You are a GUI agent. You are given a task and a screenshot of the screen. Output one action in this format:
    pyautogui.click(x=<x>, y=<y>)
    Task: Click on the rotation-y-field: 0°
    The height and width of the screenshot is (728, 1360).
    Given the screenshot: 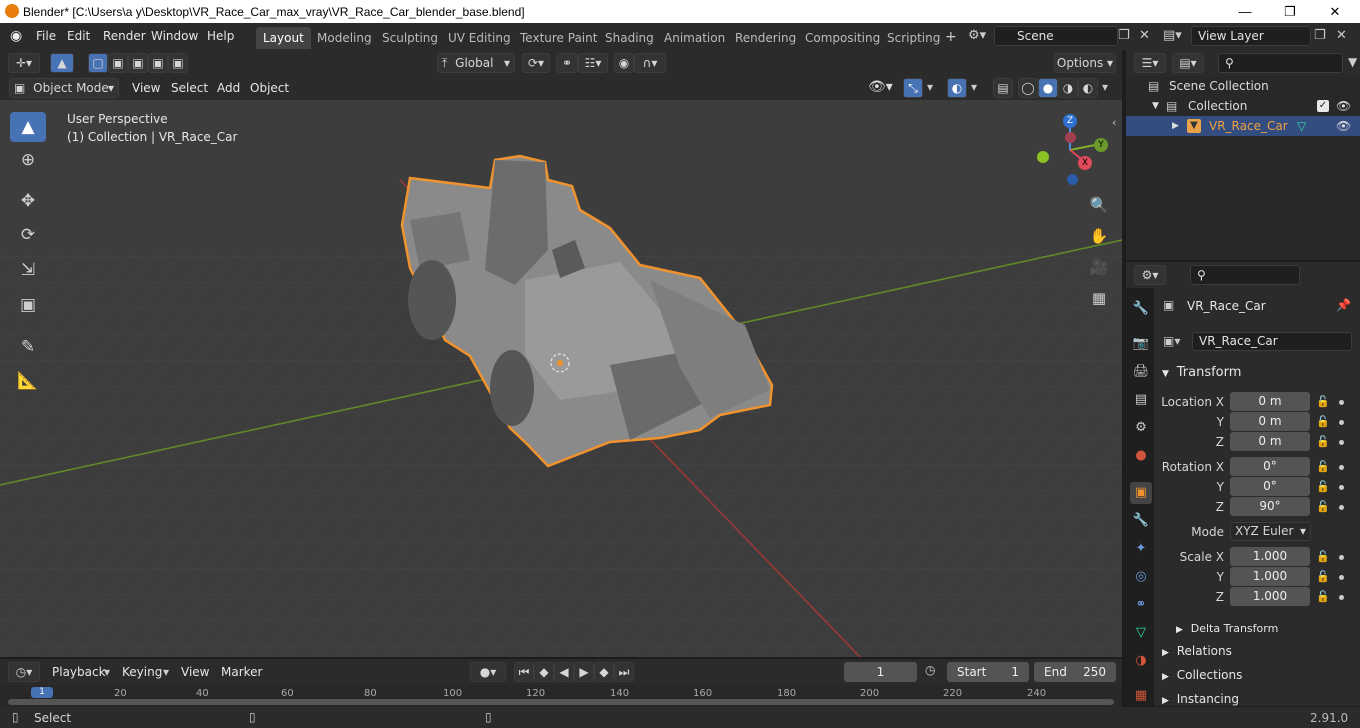 What is the action you would take?
    pyautogui.click(x=1270, y=486)
    